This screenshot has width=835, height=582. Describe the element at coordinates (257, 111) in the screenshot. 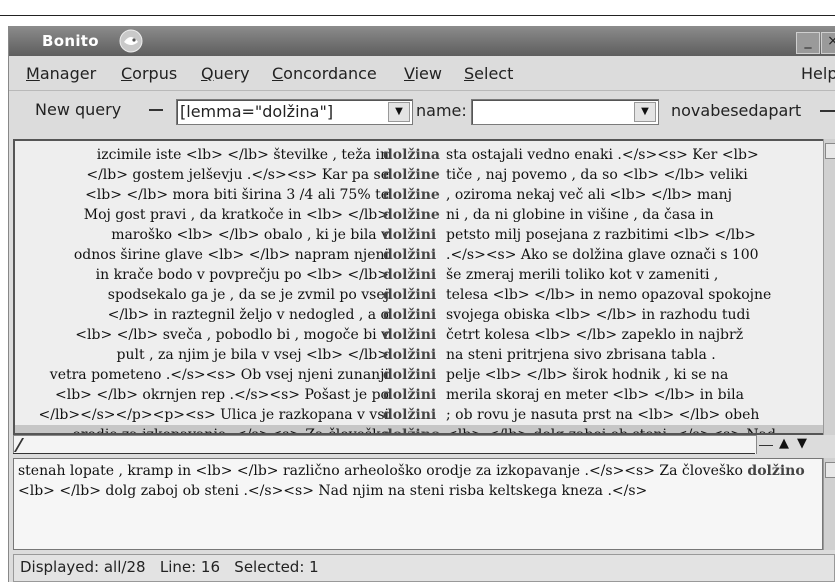

I see `query-value: [lemma="dolžina"]` at that location.